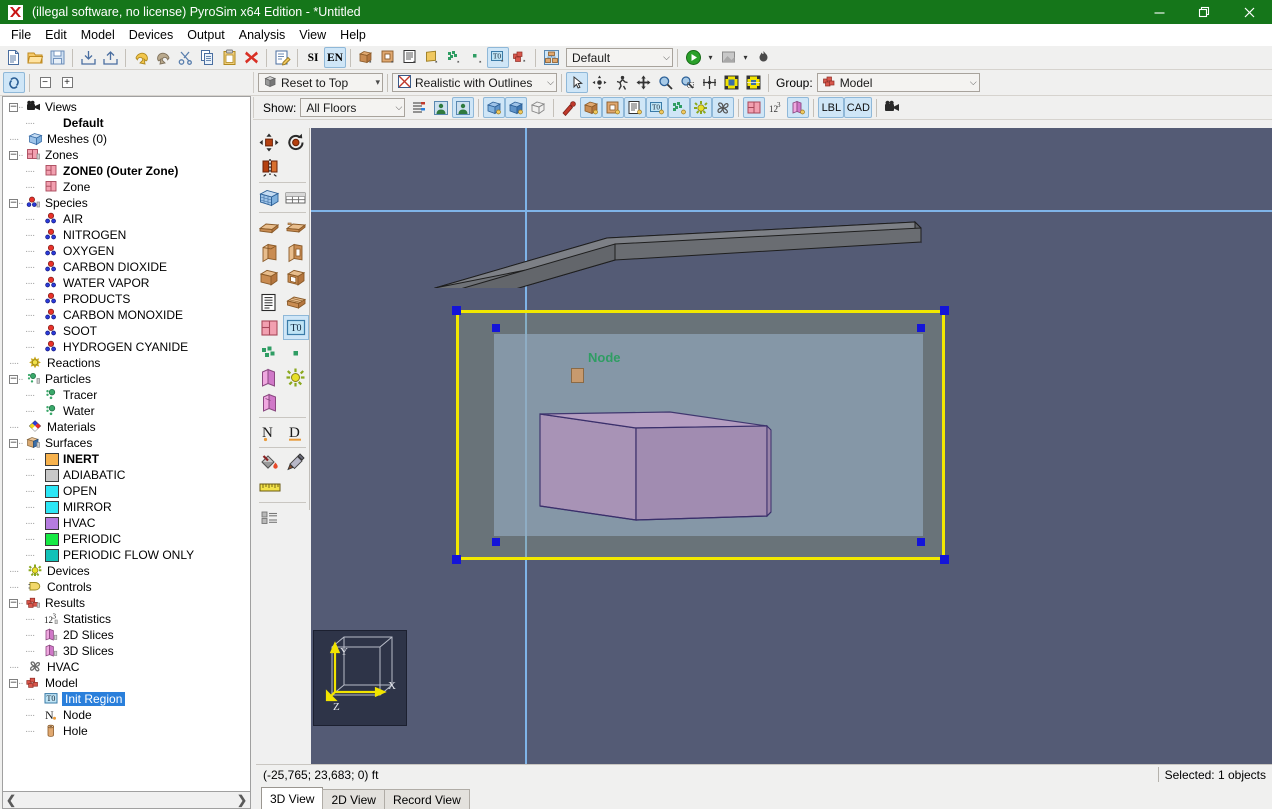 This screenshot has height=809, width=1272. What do you see at coordinates (151, 35) in the screenshot?
I see `menu-devices: Devices` at bounding box center [151, 35].